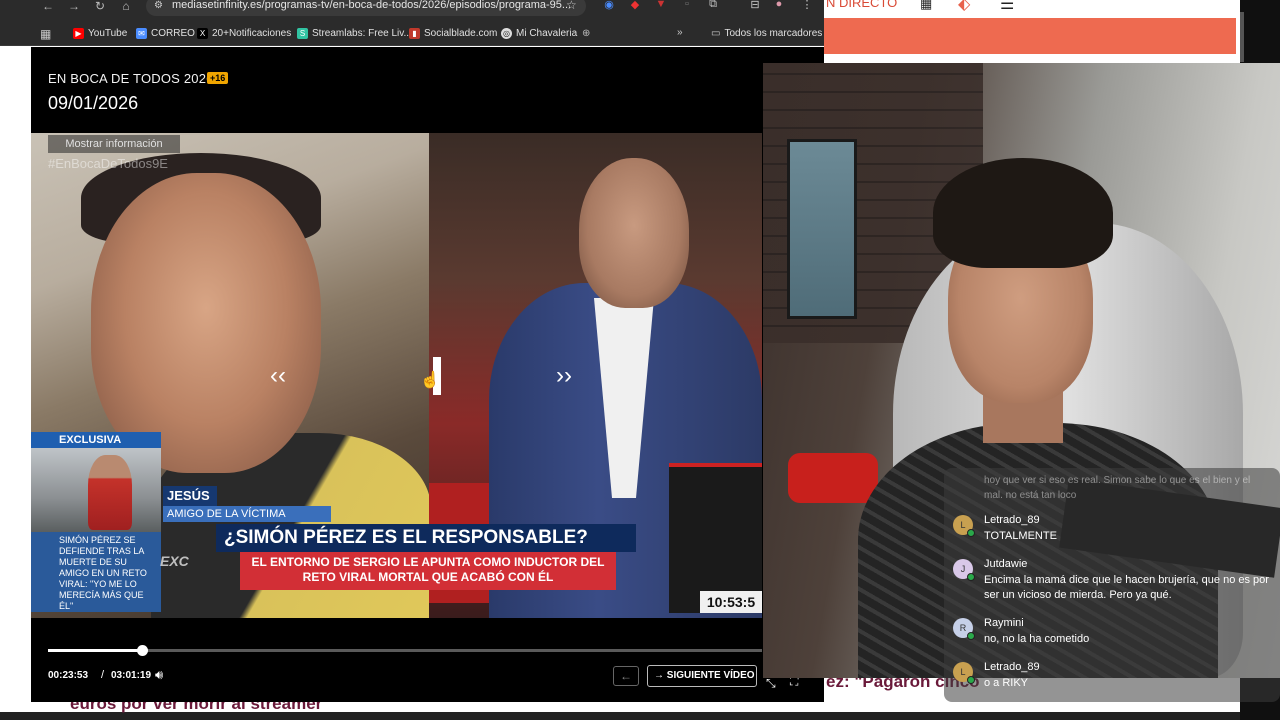 This screenshot has height=720, width=1280. What do you see at coordinates (771, 683) in the screenshot?
I see `pip-icon: ⤡` at bounding box center [771, 683].